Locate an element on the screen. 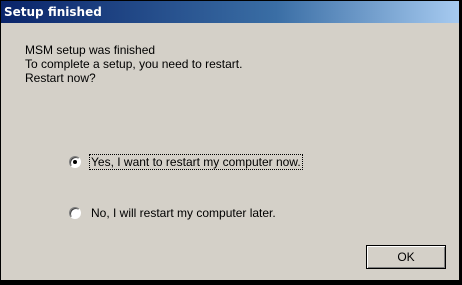 This screenshot has width=462, height=285. message-line-1: MSM setup was finished is located at coordinates (90, 50).